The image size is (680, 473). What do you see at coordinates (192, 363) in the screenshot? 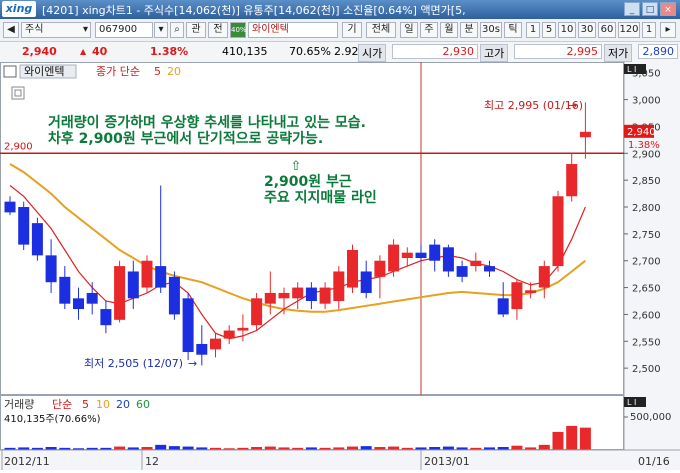
I see `min-arrow-icon: →` at bounding box center [192, 363].